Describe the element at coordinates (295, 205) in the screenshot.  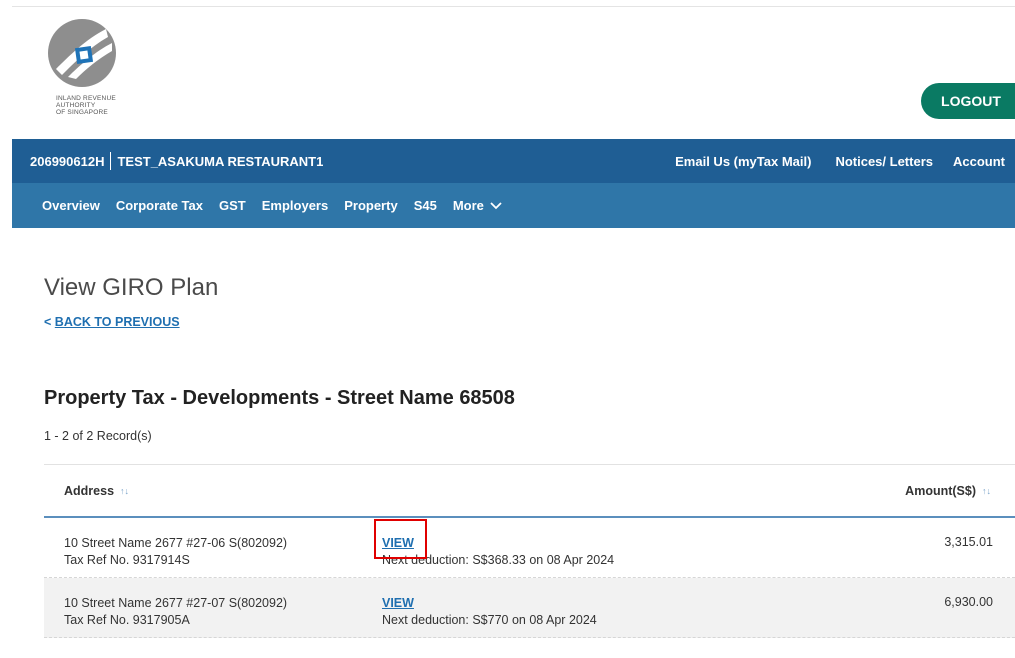
I see `tab-employers: Employers` at that location.